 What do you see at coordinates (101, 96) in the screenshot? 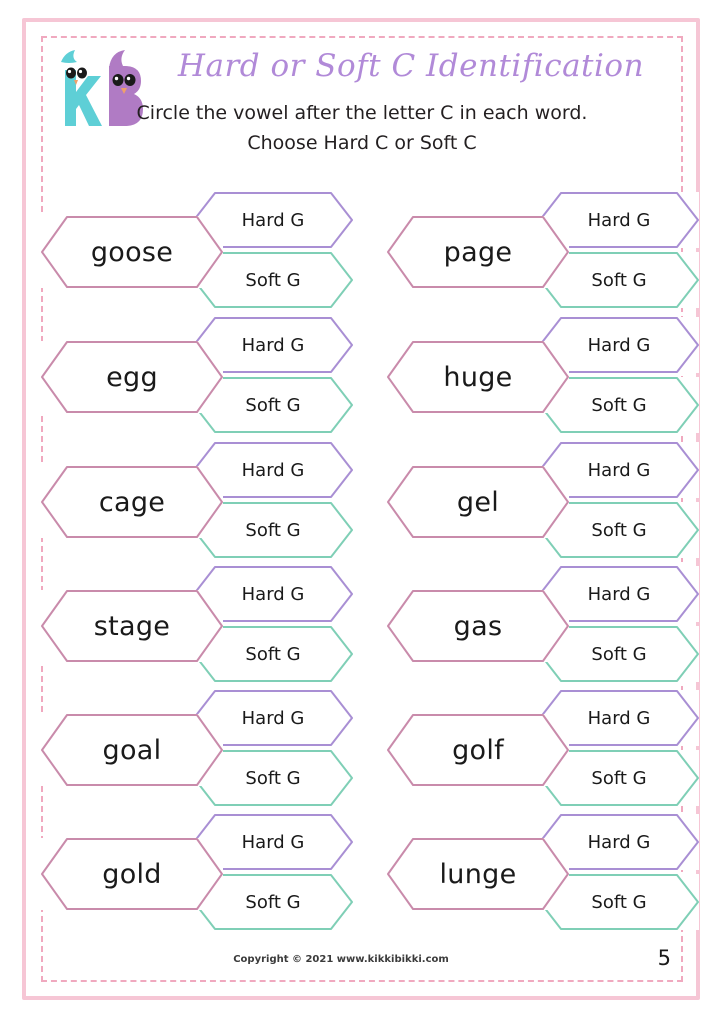
I see `kikkibikki-logo` at bounding box center [101, 96].